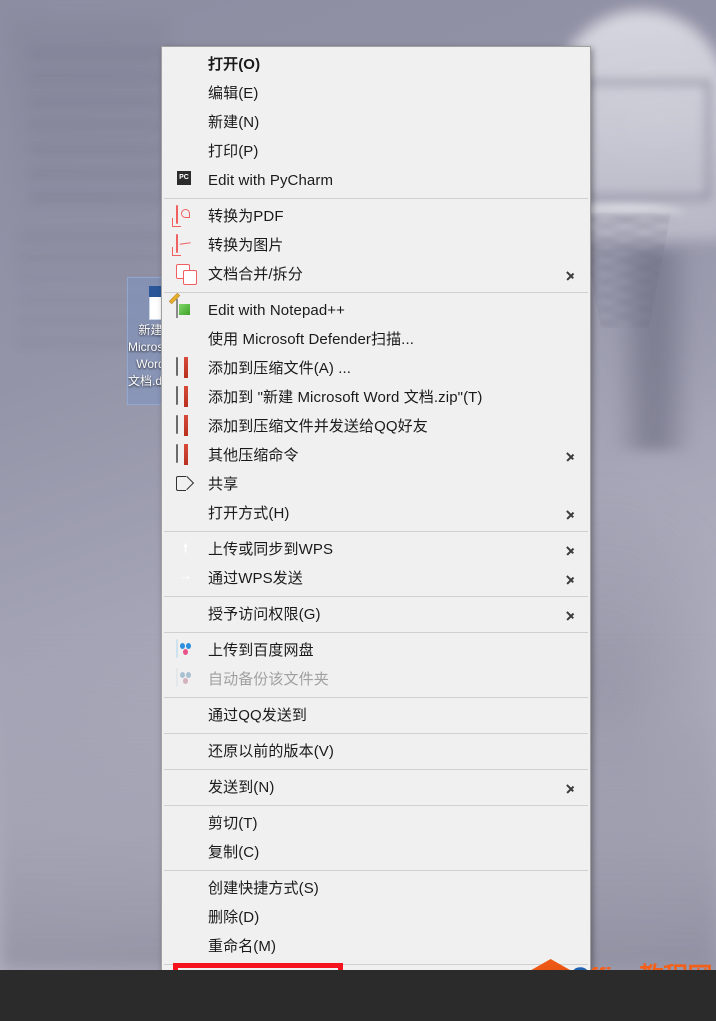 The image size is (716, 1021). What do you see at coordinates (187, 485) in the screenshot?
I see `share-icon` at bounding box center [187, 485].